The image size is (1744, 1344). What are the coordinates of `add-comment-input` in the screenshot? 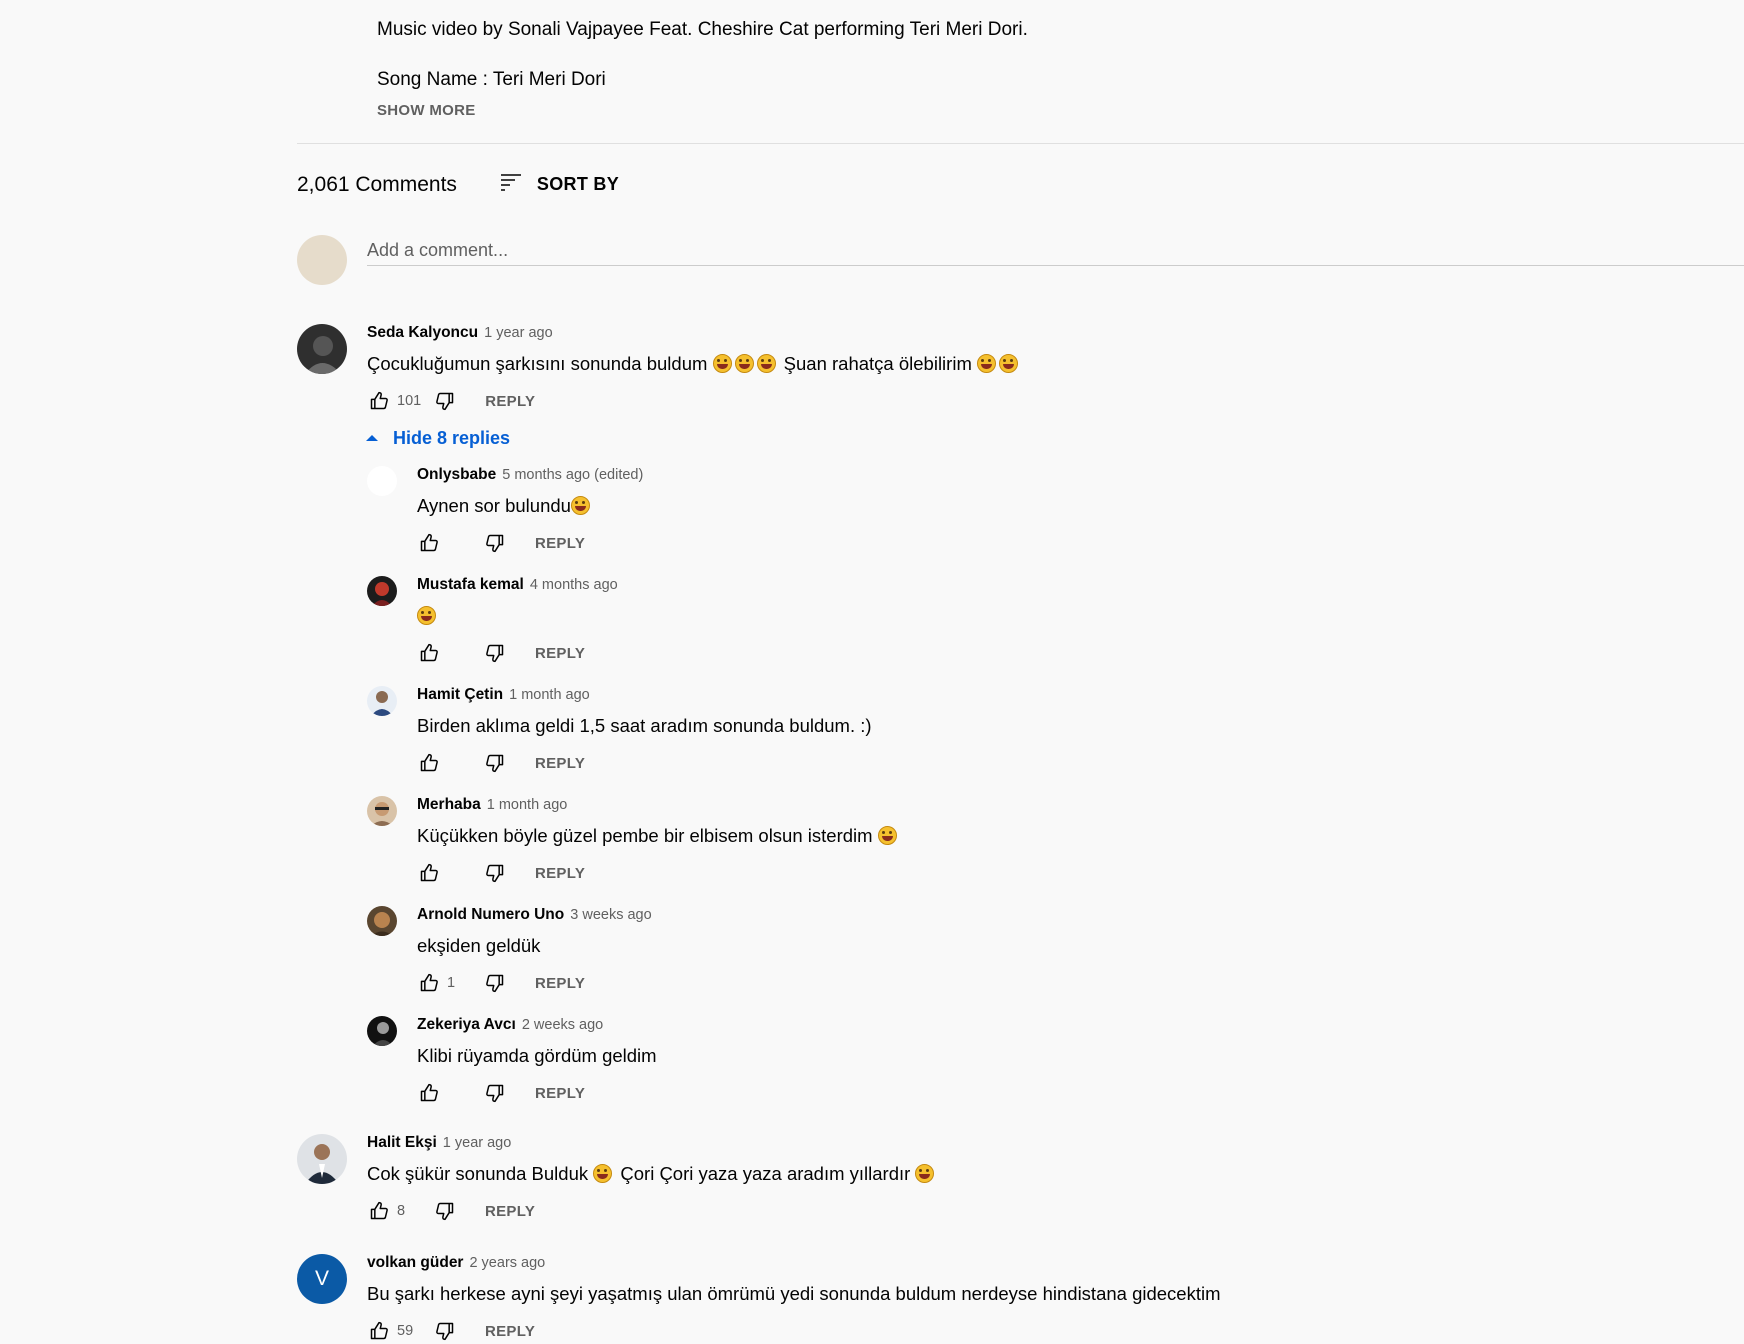 It's located at (1055, 250).